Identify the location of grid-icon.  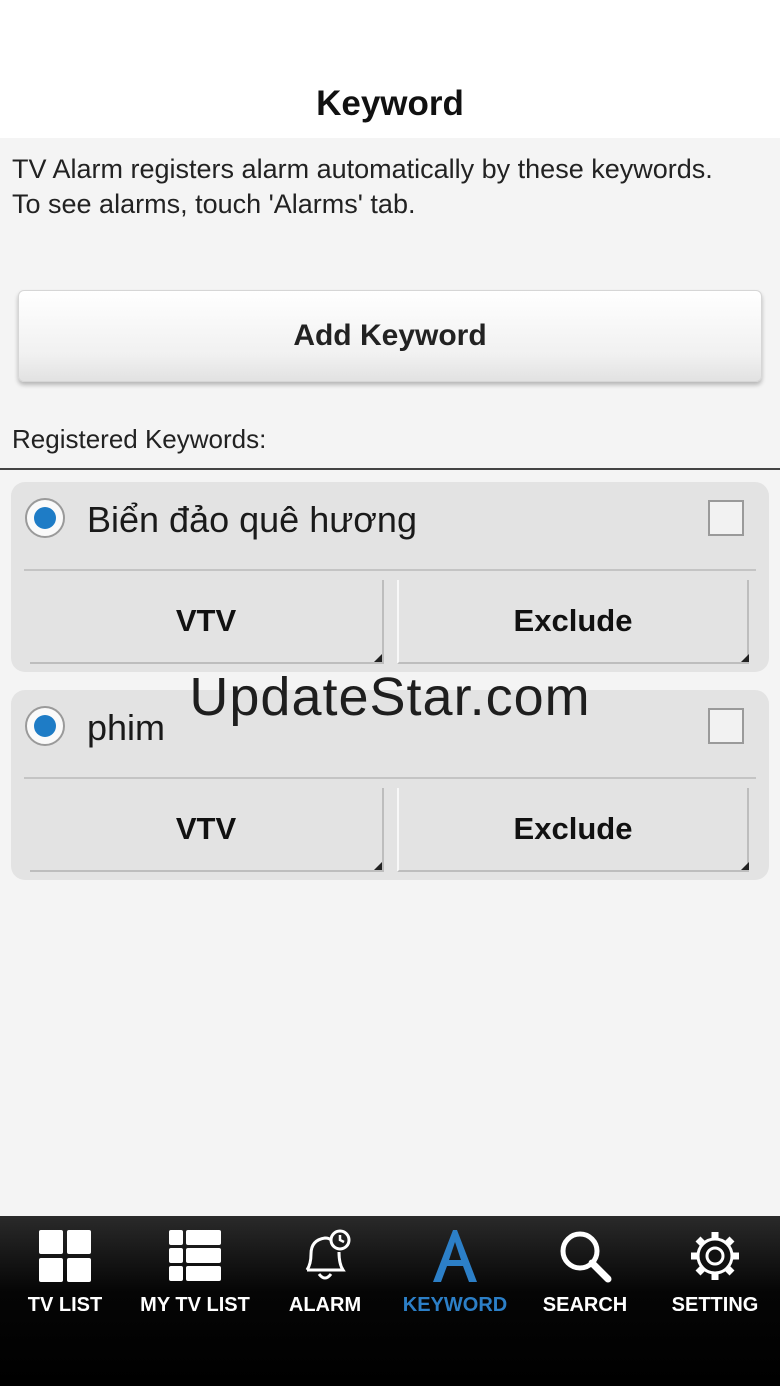
(65, 1256).